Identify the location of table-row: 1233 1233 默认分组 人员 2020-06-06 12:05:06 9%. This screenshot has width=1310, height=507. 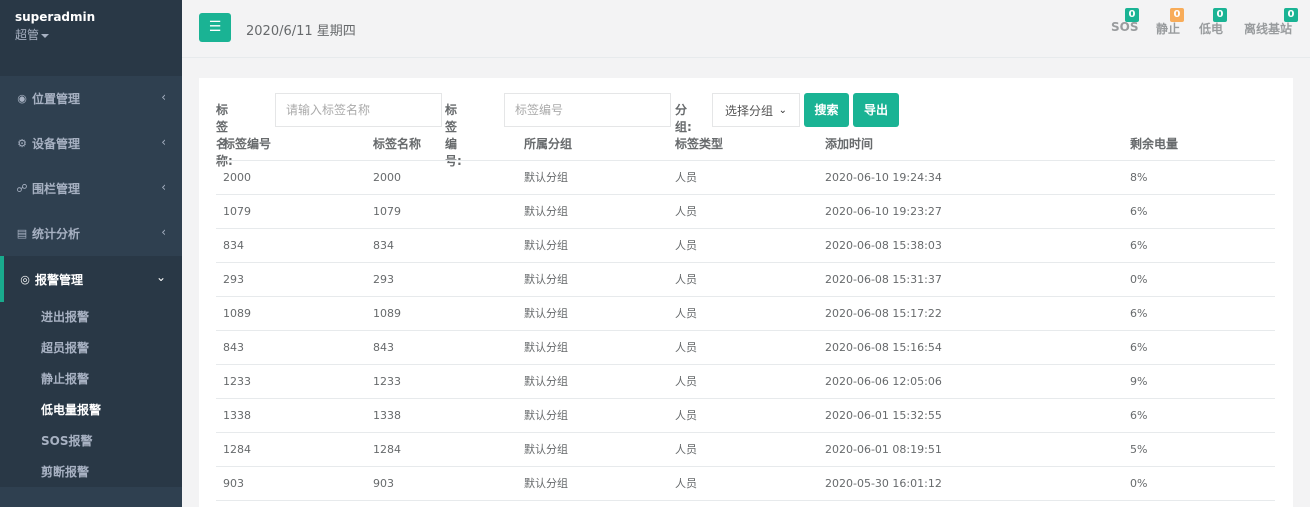
(745, 381).